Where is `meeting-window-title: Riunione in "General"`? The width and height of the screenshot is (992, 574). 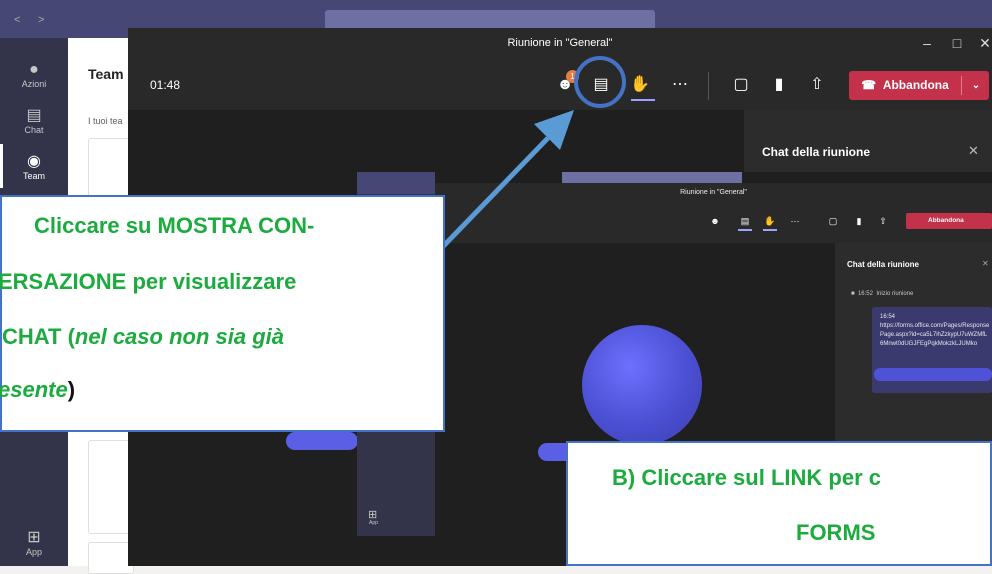
meeting-window-title: Riunione in "General" is located at coordinates (560, 43).